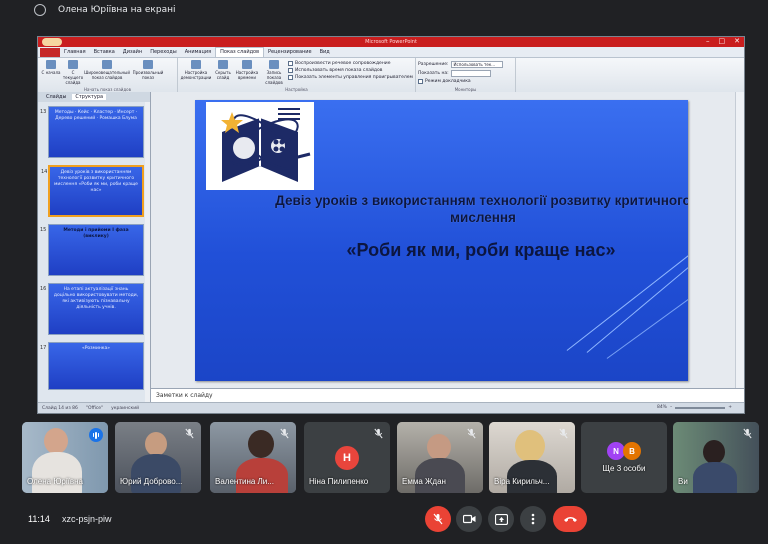  I want to click on camera-icon, so click(468, 519).